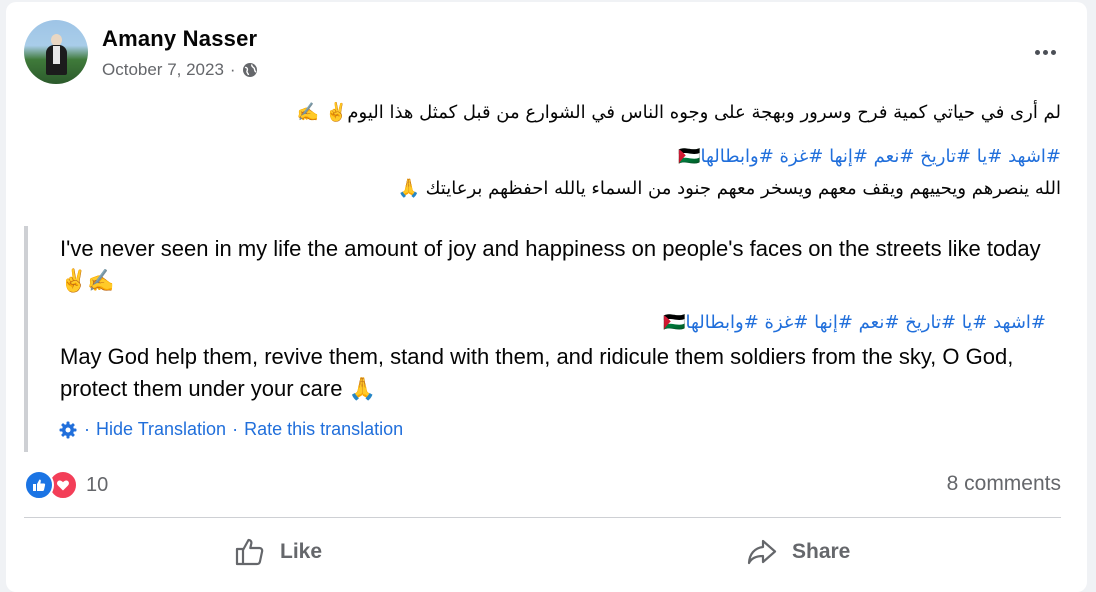  I want to click on author-avatar, so click(56, 52).